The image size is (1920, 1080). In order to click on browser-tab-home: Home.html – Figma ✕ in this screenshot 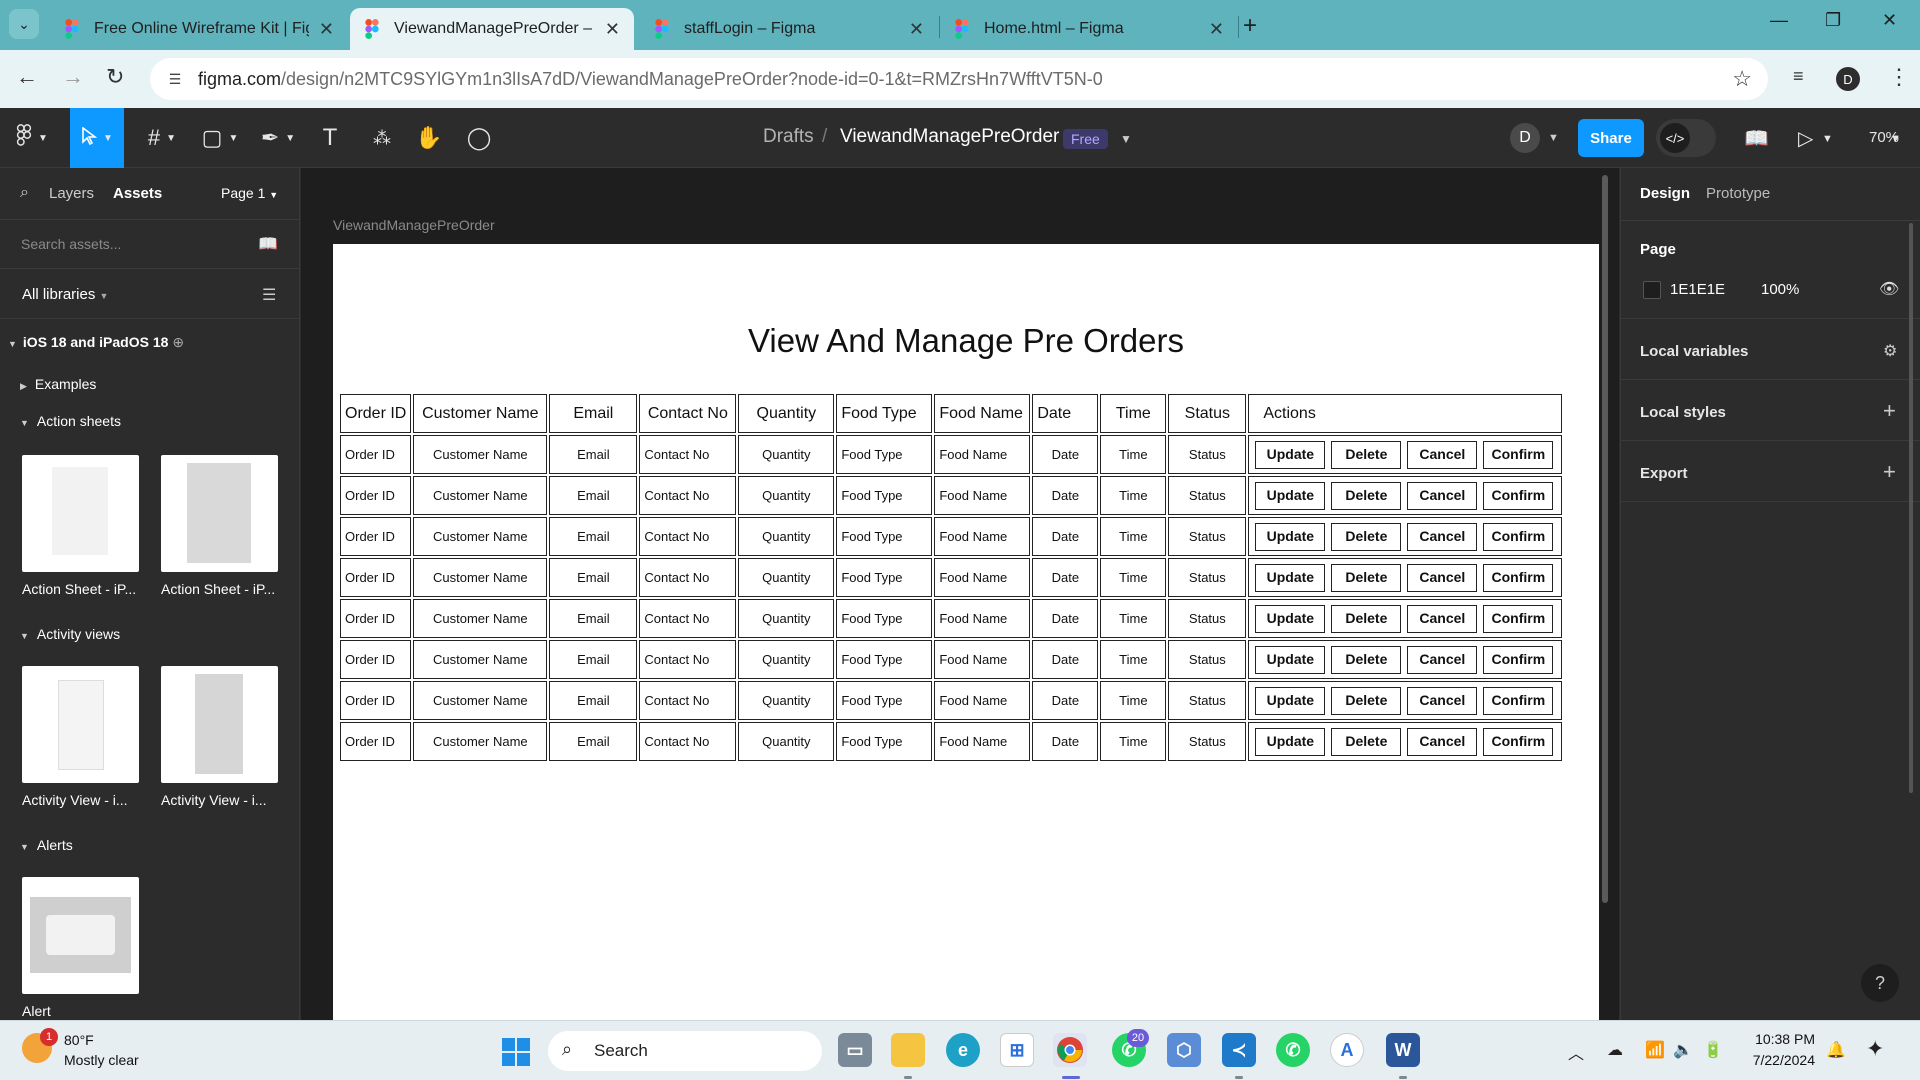, I will do `click(1089, 29)`.